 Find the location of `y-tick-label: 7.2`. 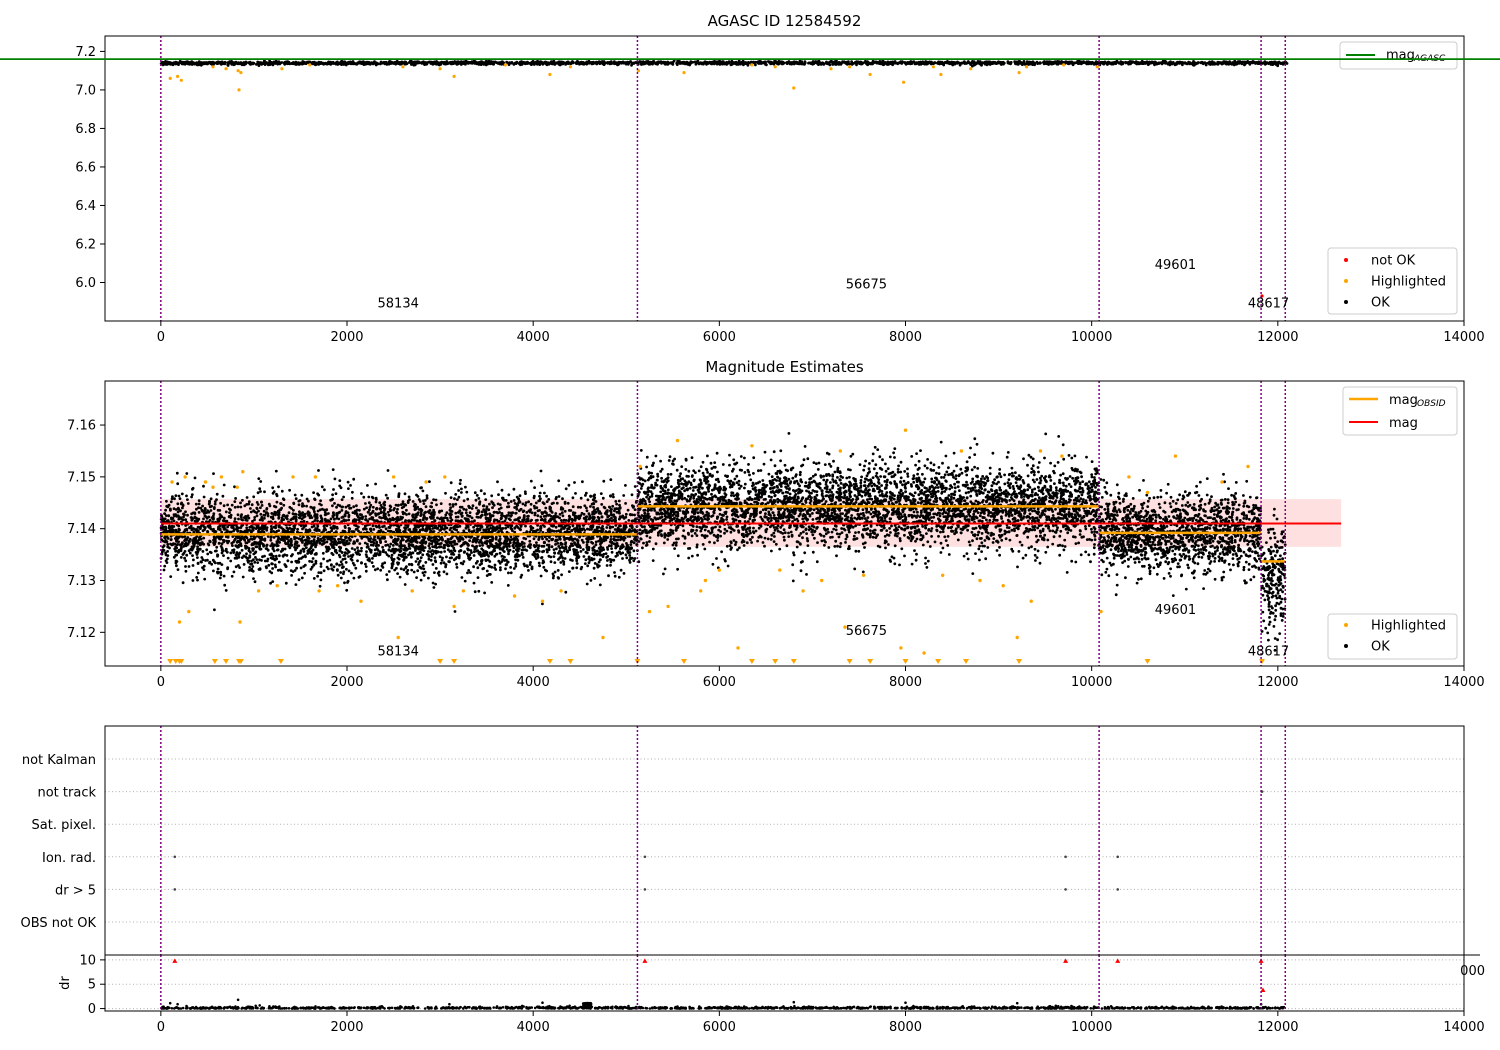

y-tick-label: 7.2 is located at coordinates (85, 52).